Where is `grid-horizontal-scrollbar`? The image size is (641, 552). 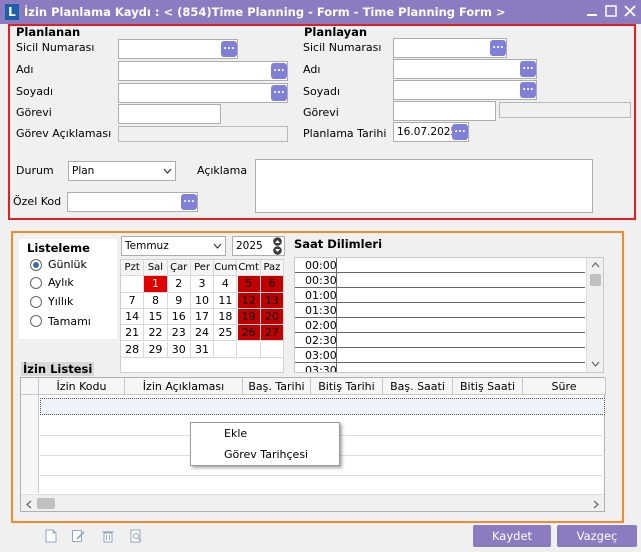
grid-horizontal-scrollbar is located at coordinates (312, 502).